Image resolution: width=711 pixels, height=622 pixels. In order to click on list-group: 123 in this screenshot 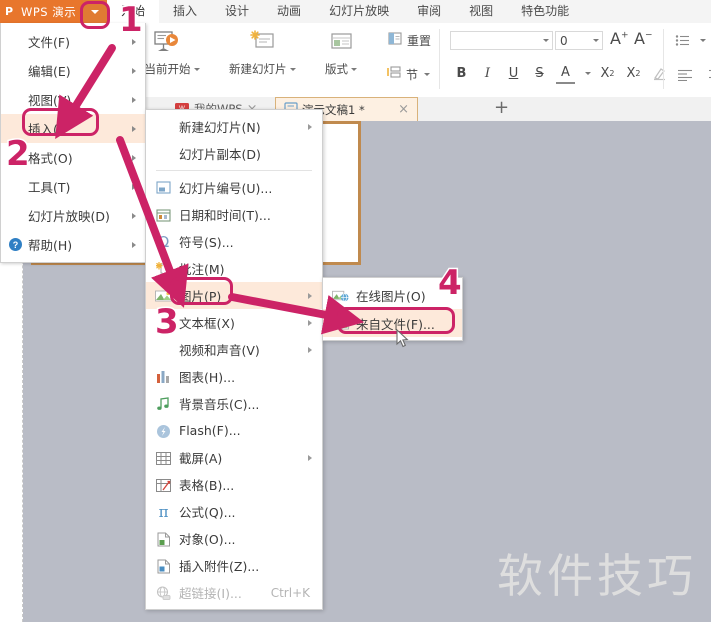, I will do `click(692, 40)`.